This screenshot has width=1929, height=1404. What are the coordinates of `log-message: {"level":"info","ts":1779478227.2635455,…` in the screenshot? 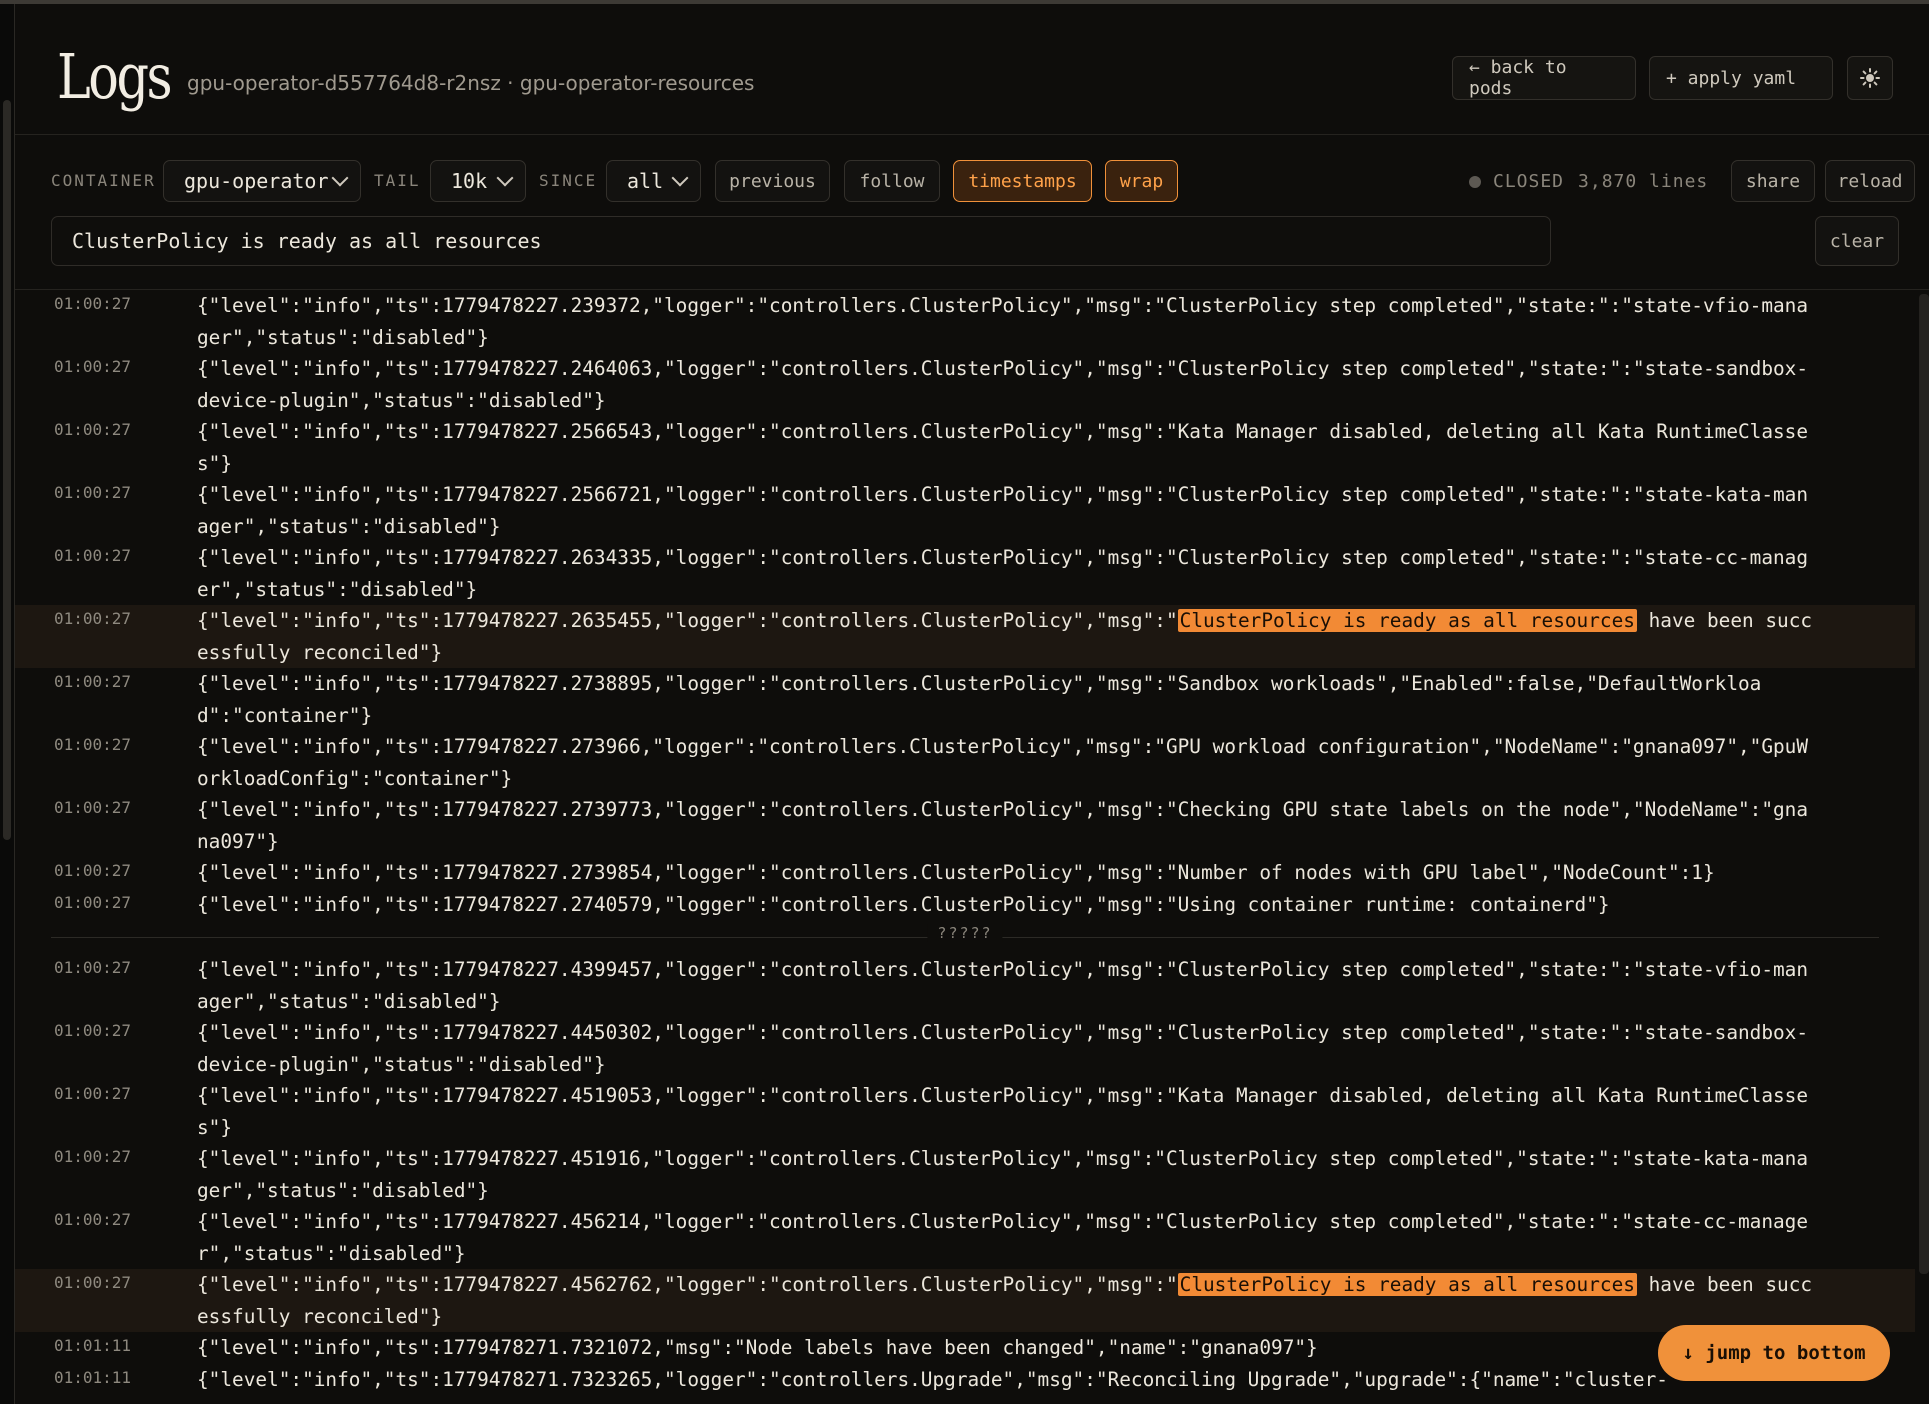 It's located at (1007, 636).